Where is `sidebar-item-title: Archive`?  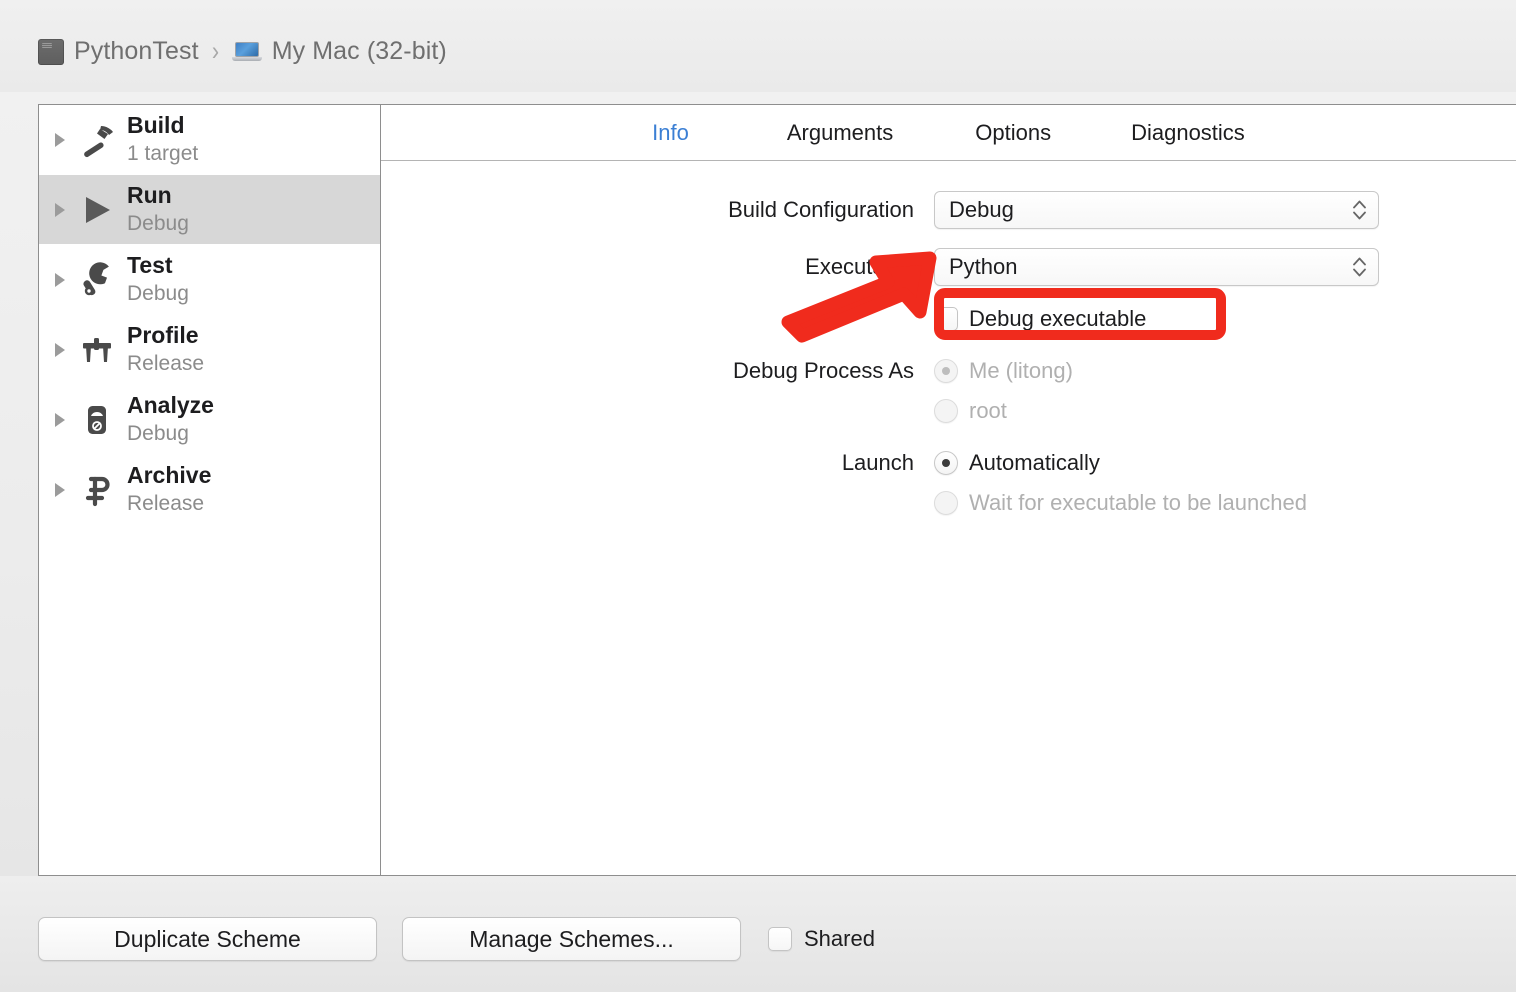
sidebar-item-title: Archive is located at coordinates (169, 475).